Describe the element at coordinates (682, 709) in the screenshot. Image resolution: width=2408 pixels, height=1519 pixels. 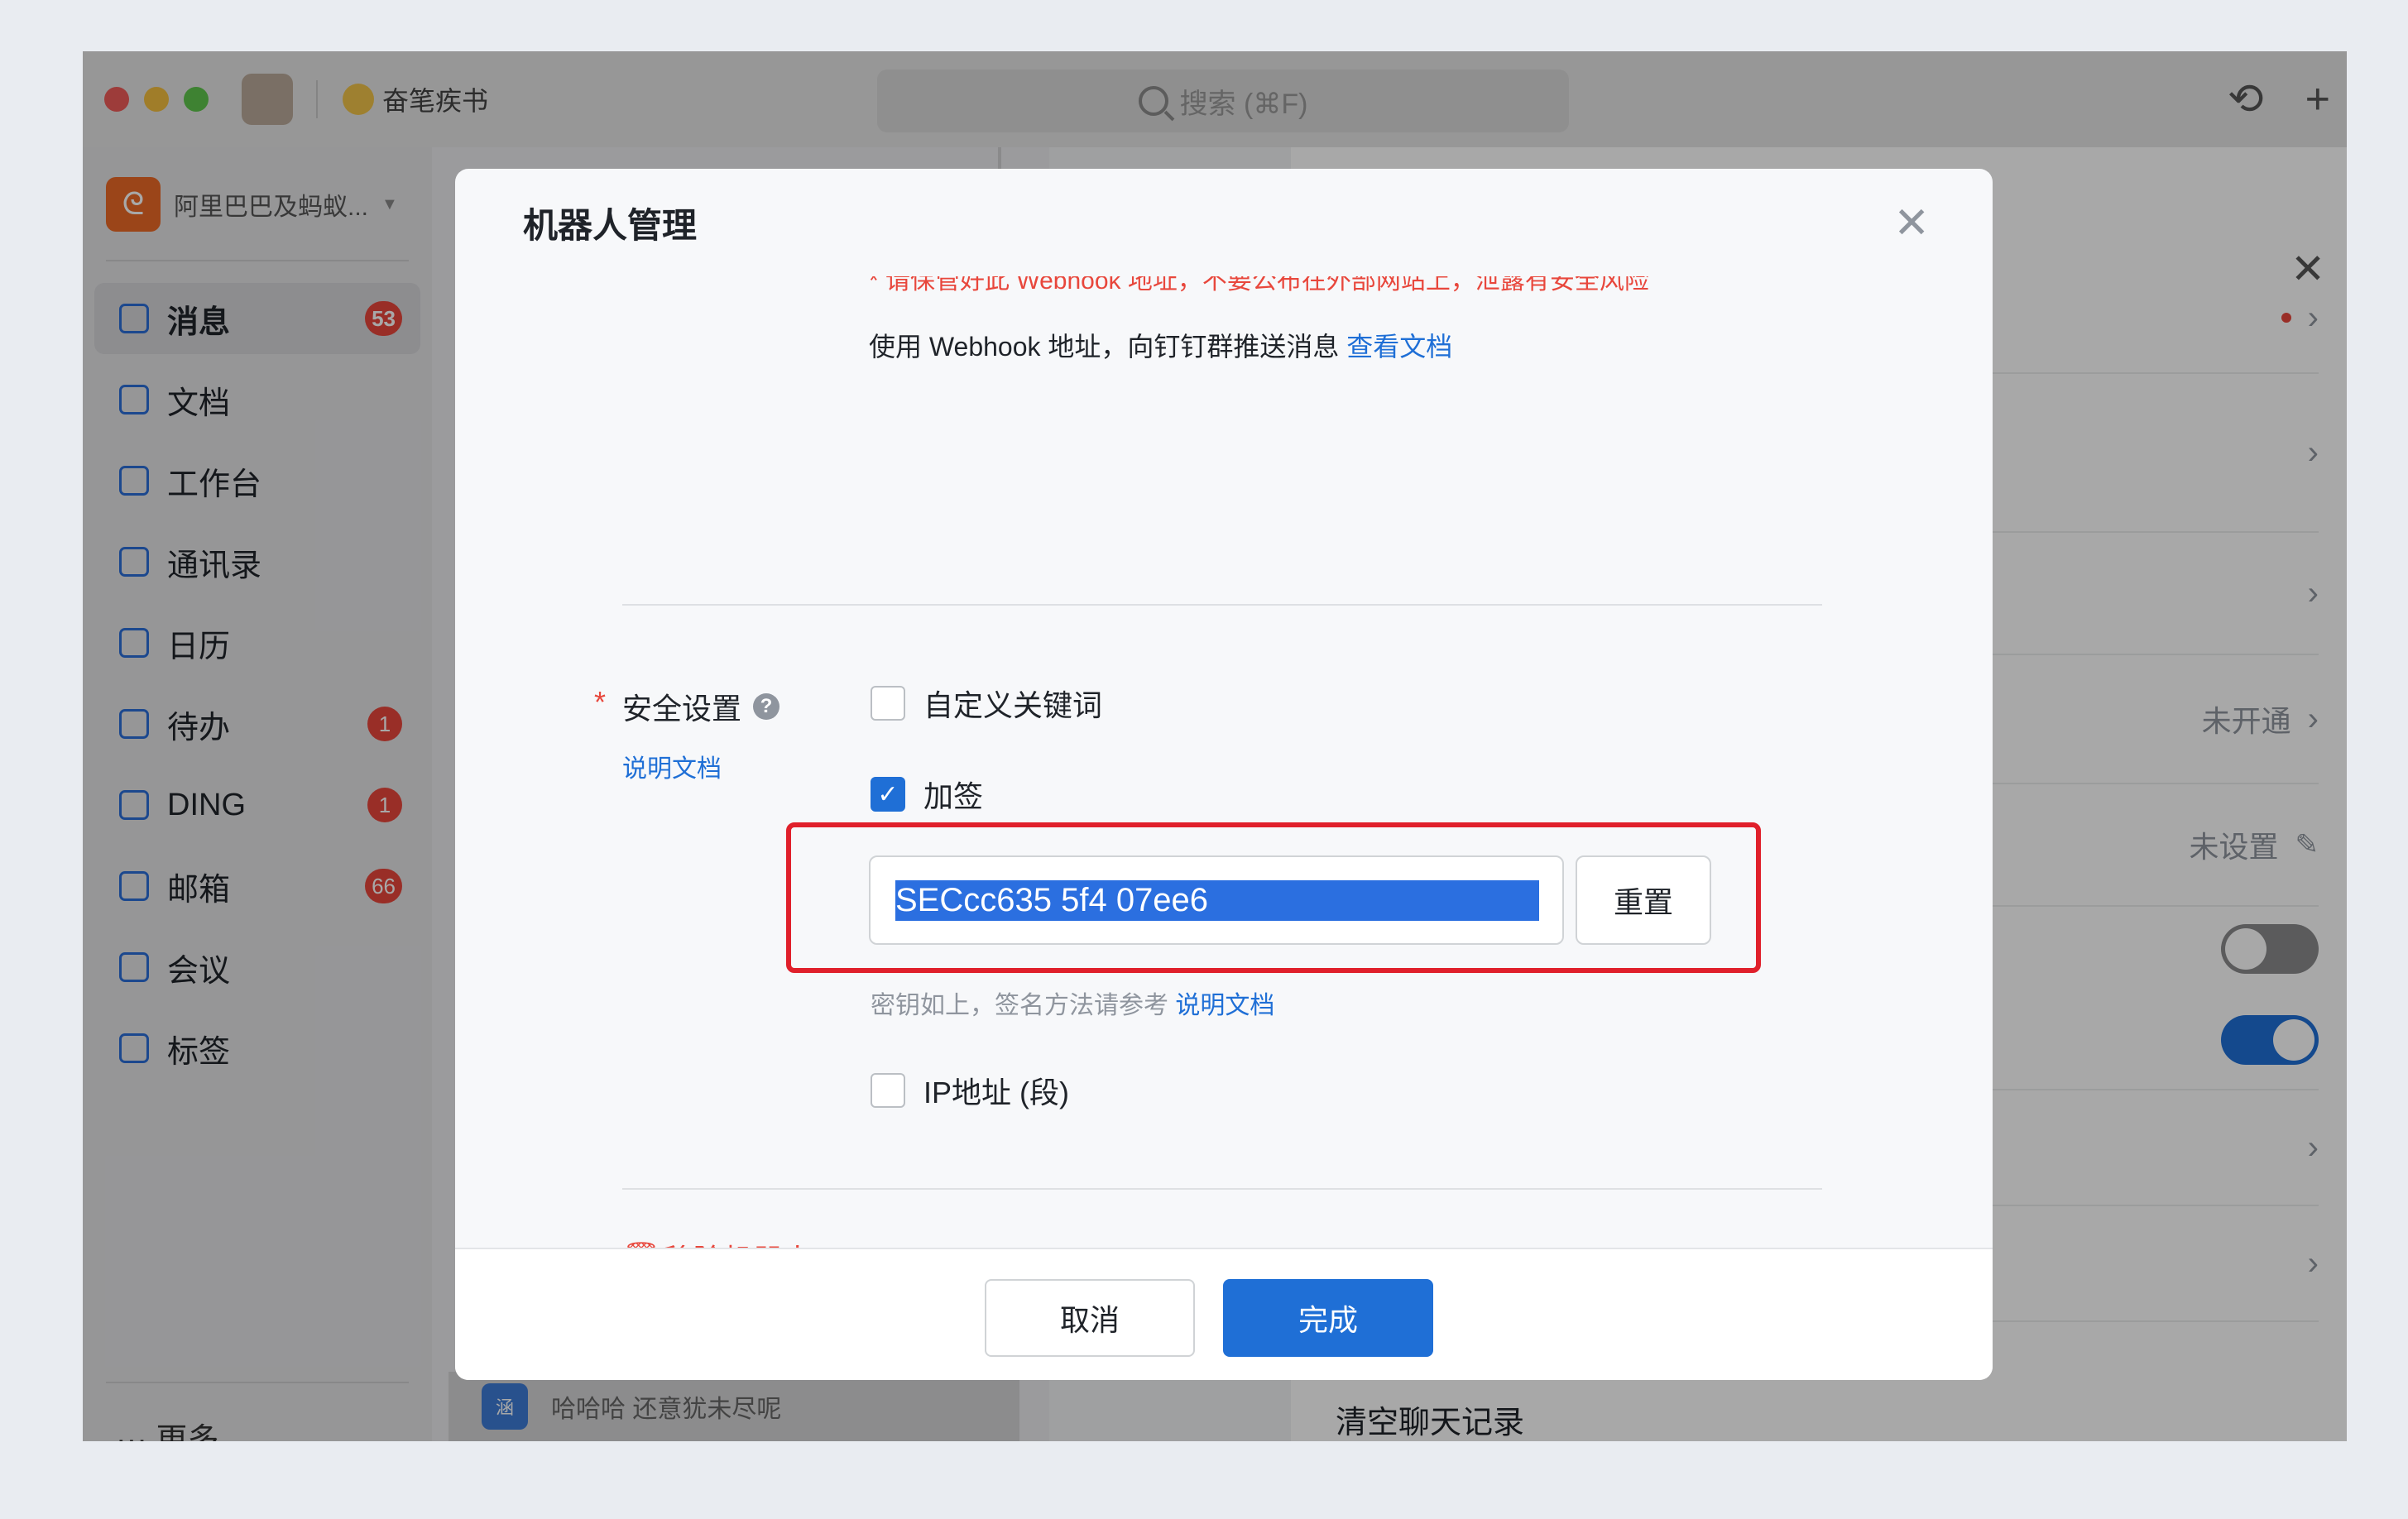
I see `security-label-text: 安全设置` at that location.